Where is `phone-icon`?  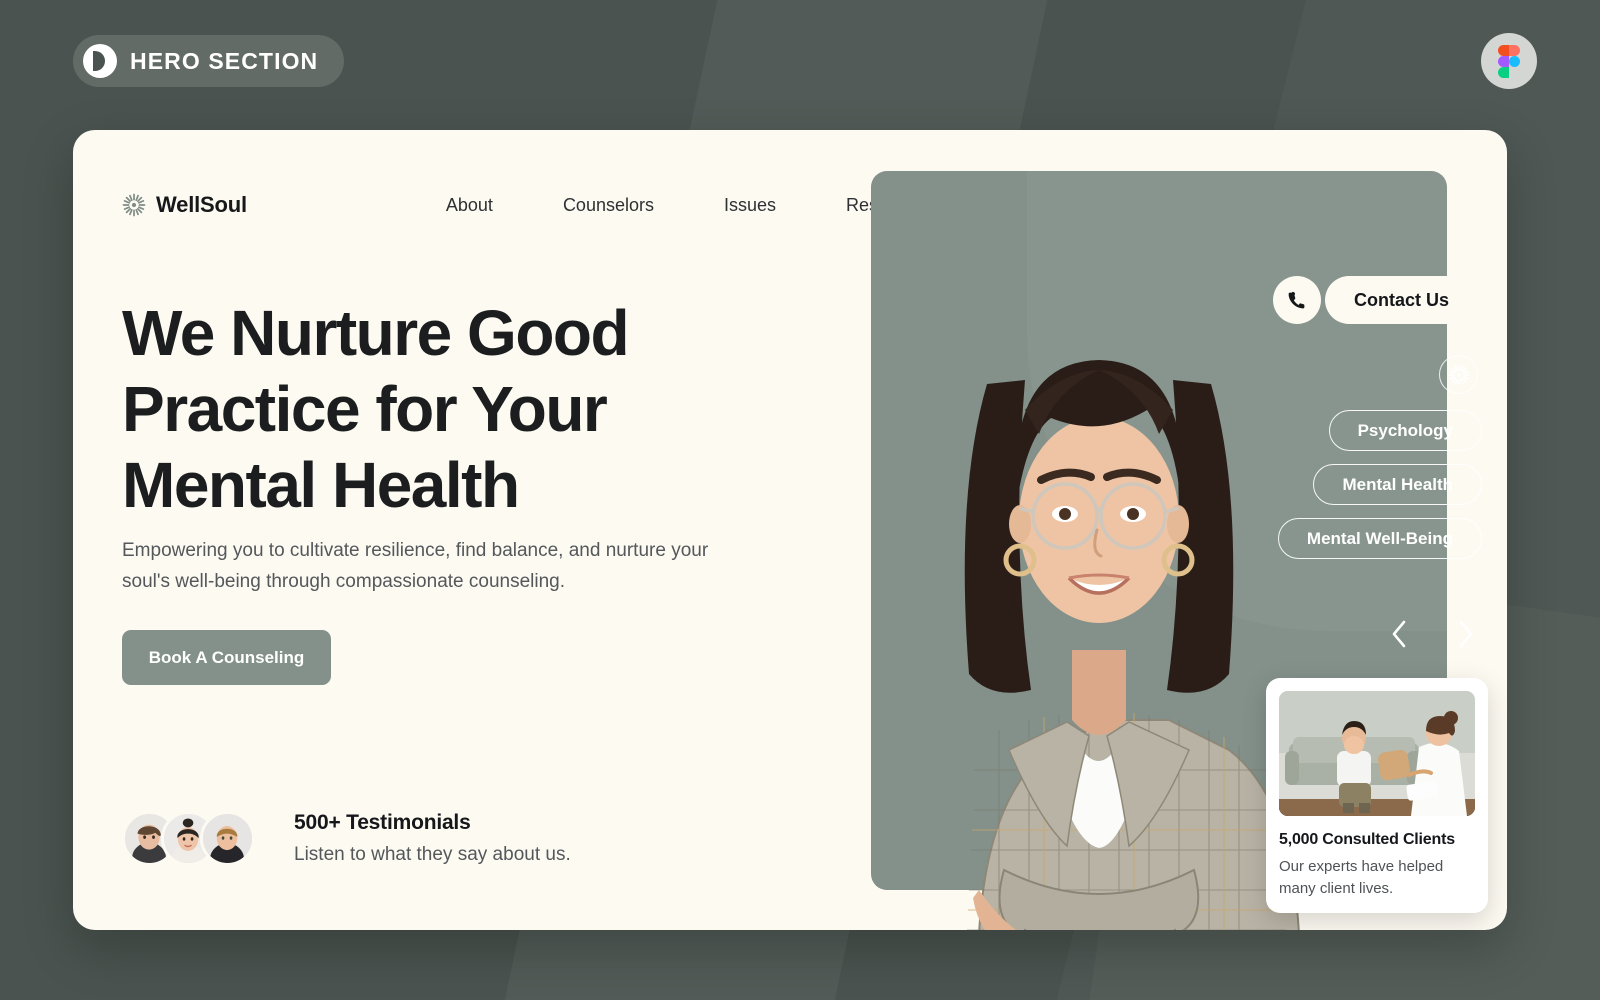
phone-icon is located at coordinates (1297, 299).